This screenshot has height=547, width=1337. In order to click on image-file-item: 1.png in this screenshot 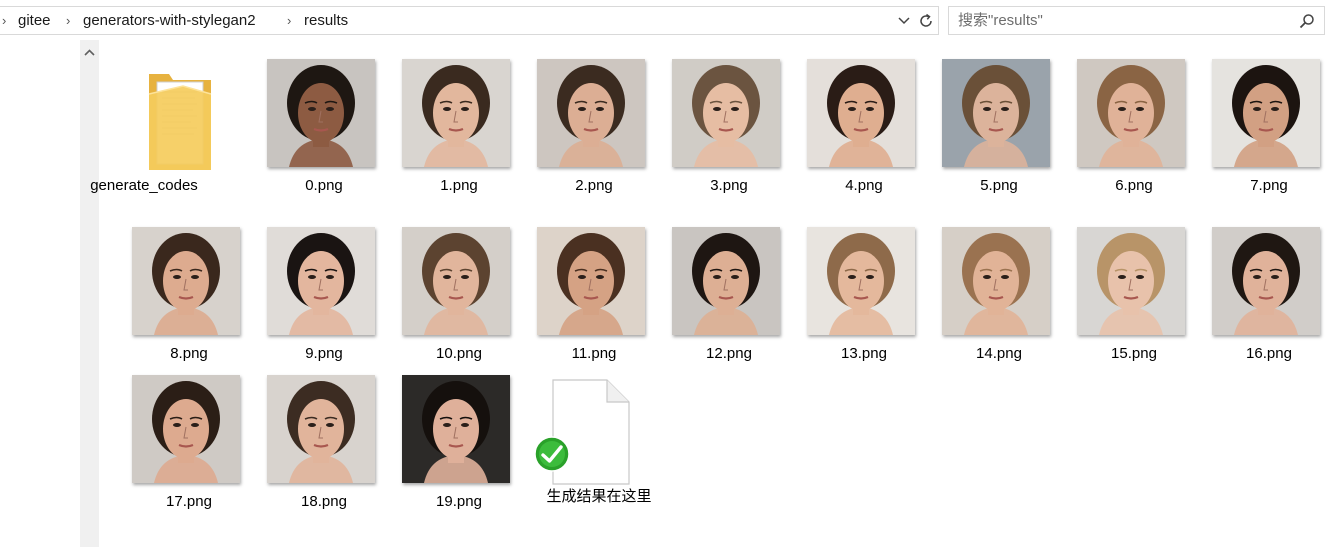, I will do `click(439, 122)`.